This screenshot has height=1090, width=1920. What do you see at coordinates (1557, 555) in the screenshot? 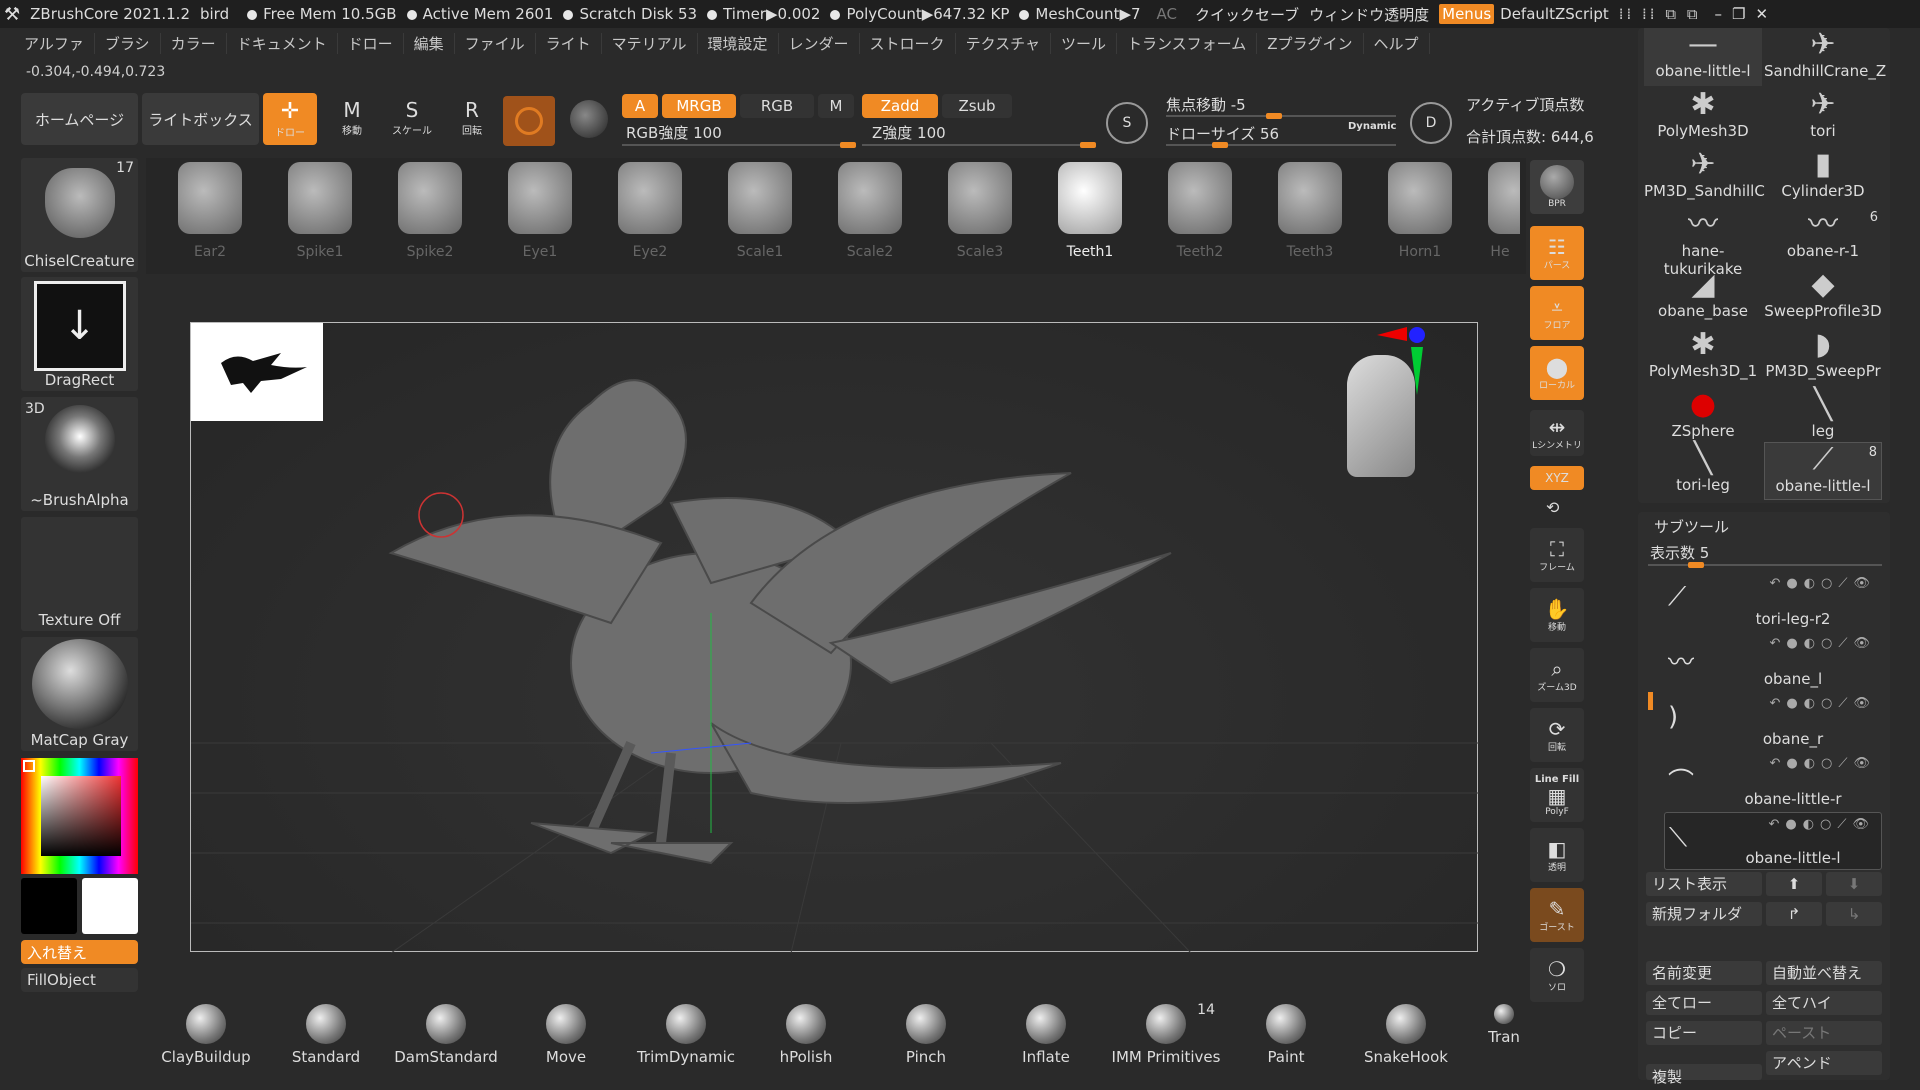
I see `frame-button: ⛶ フレーム` at bounding box center [1557, 555].